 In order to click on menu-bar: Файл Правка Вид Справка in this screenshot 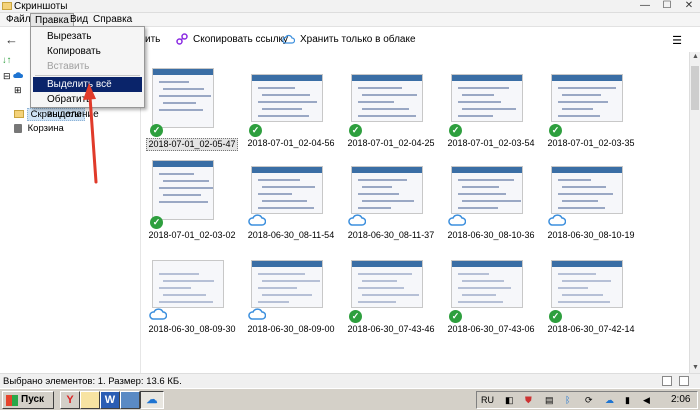, I will do `click(350, 20)`.